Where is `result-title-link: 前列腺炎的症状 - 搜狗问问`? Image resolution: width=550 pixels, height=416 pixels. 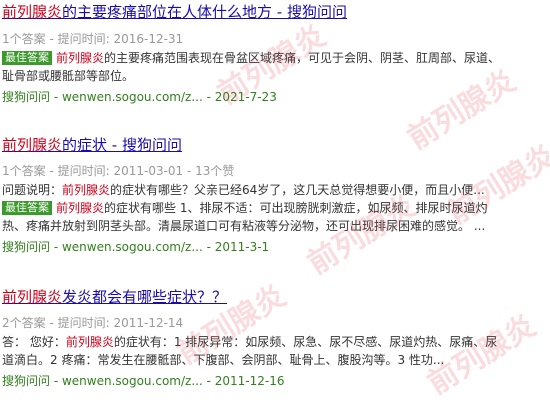
result-title-link: 前列腺炎的症状 - 搜狗问问 is located at coordinates (275, 145).